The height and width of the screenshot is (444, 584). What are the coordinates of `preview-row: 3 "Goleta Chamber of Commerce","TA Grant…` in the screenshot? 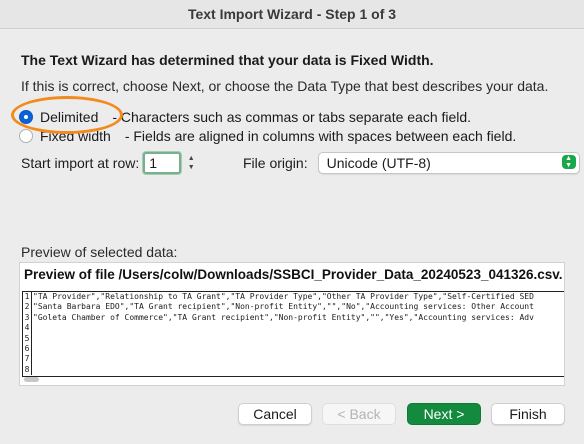 It's located at (293, 318).